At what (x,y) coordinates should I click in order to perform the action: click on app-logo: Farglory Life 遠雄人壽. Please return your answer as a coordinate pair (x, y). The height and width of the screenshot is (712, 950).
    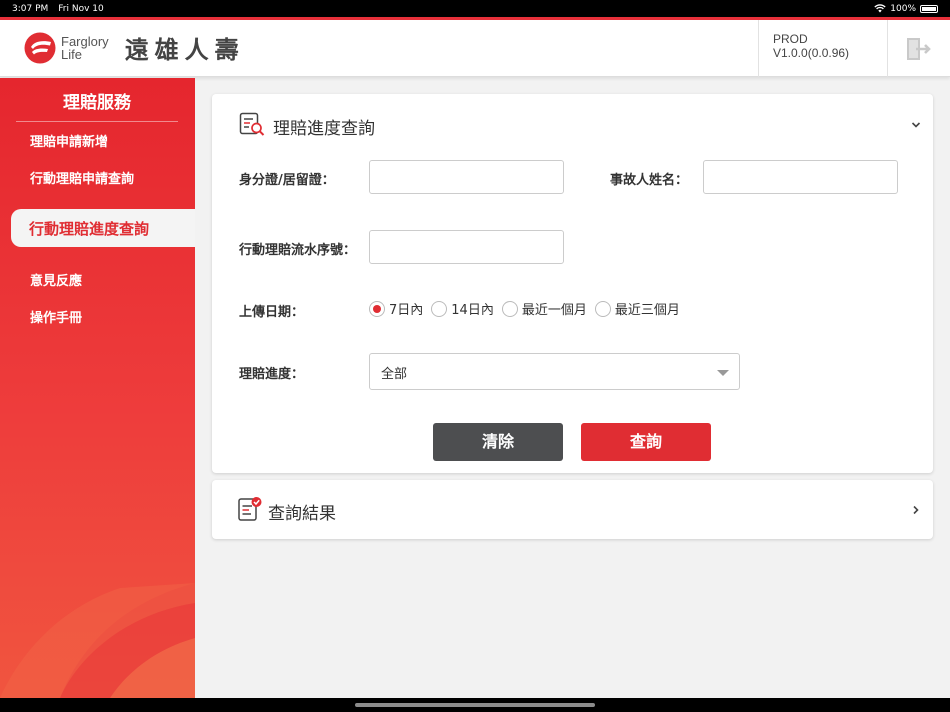
    Looking at the image, I should click on (134, 47).